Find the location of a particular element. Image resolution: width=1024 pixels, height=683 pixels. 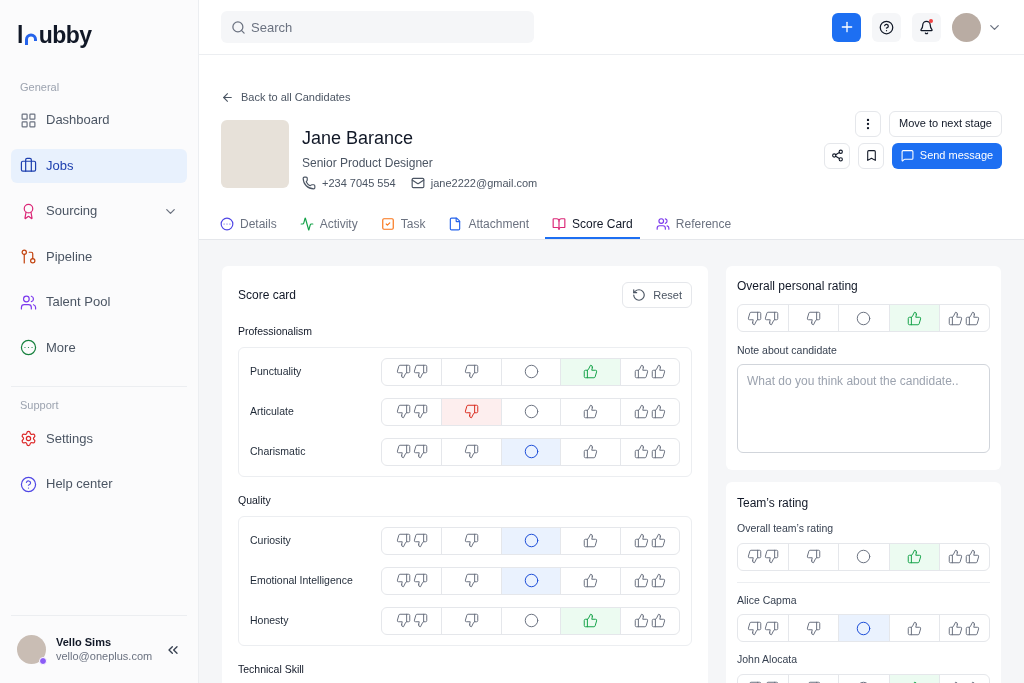

tab: Attachment is located at coordinates (489, 224).